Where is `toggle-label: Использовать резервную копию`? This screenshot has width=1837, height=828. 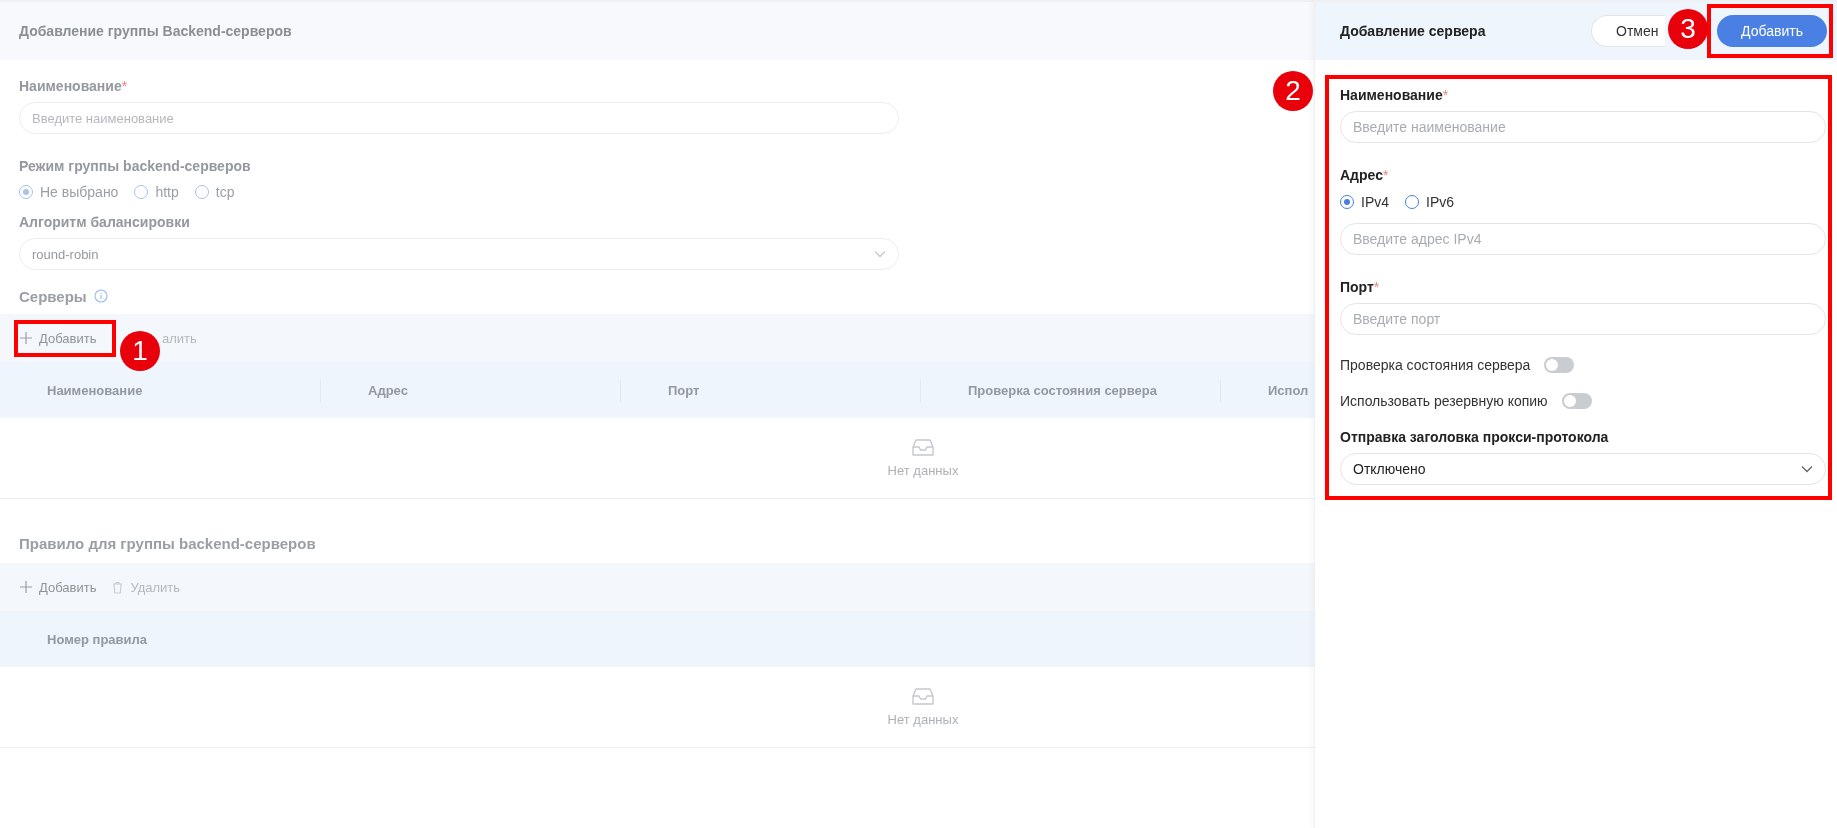
toggle-label: Использовать резервную копию is located at coordinates (1444, 401).